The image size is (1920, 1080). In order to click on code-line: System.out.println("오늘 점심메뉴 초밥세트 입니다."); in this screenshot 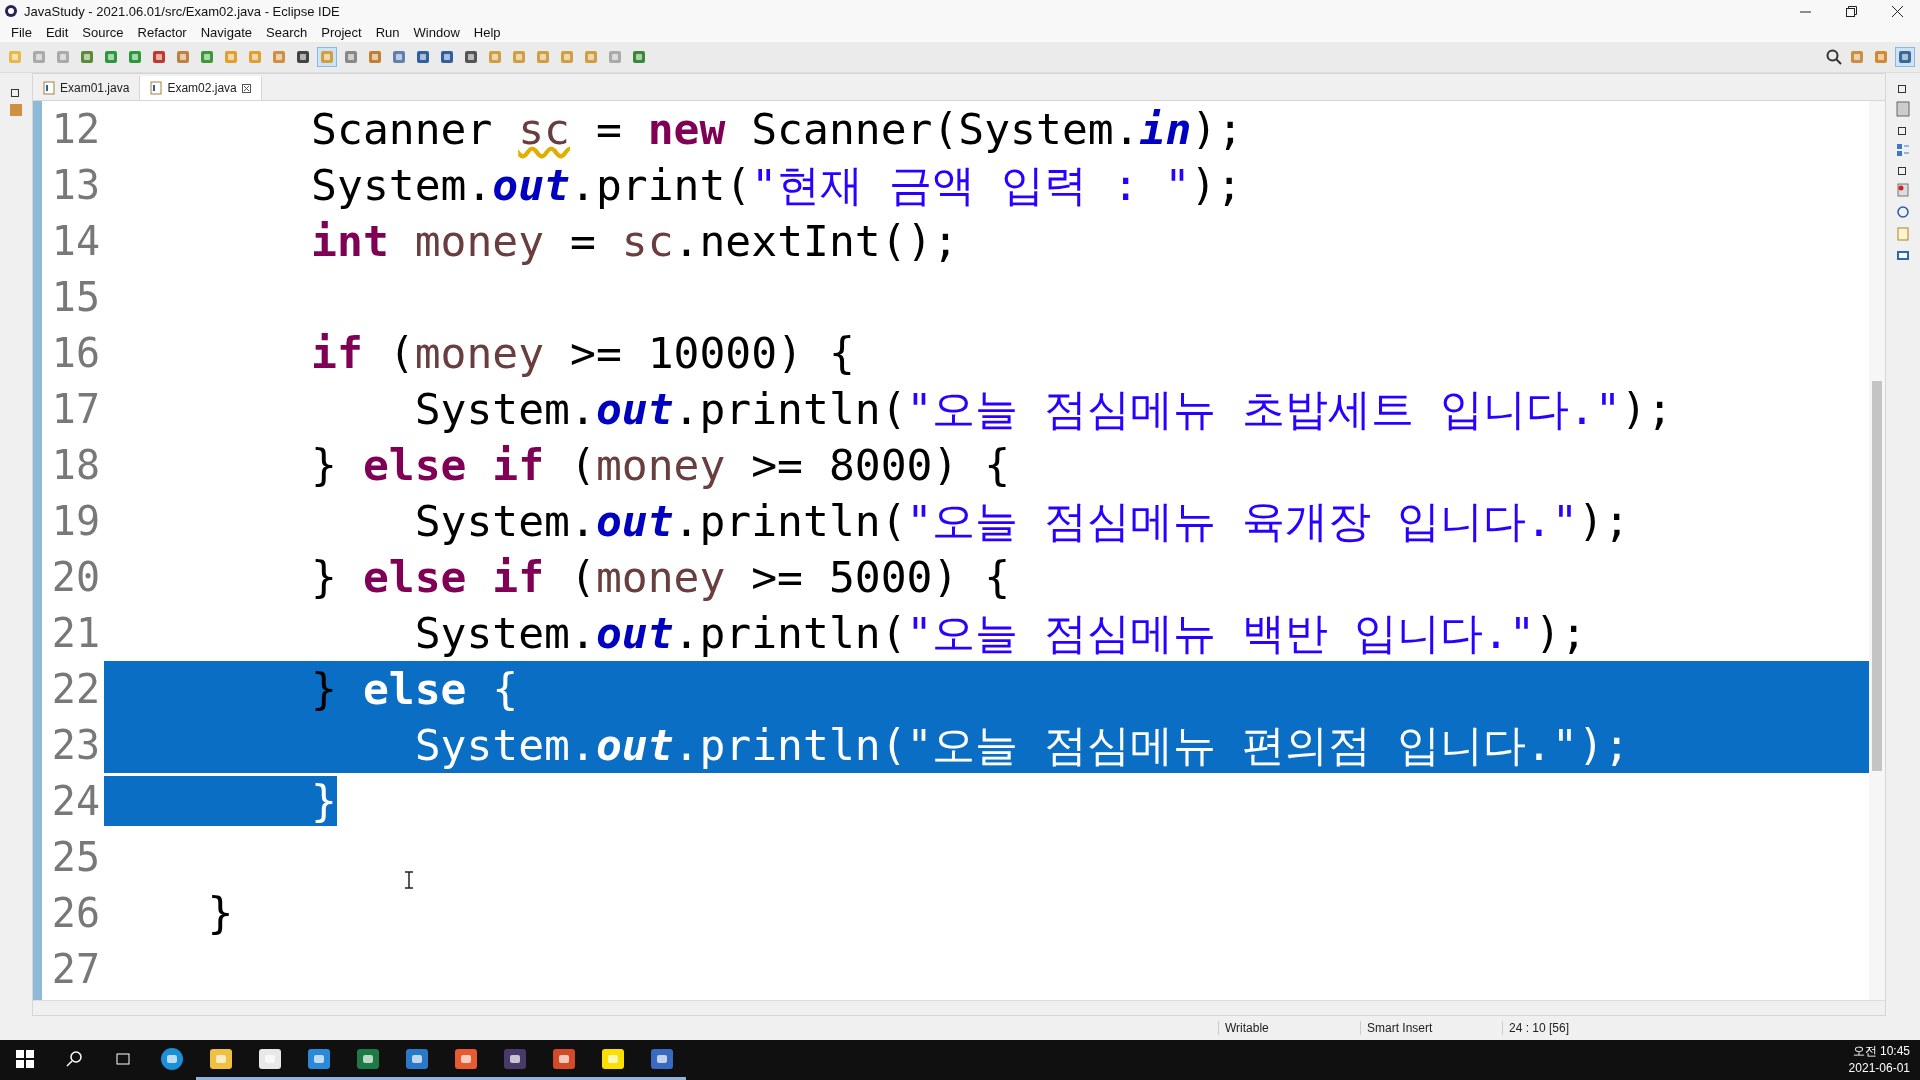, I will do `click(1043, 409)`.